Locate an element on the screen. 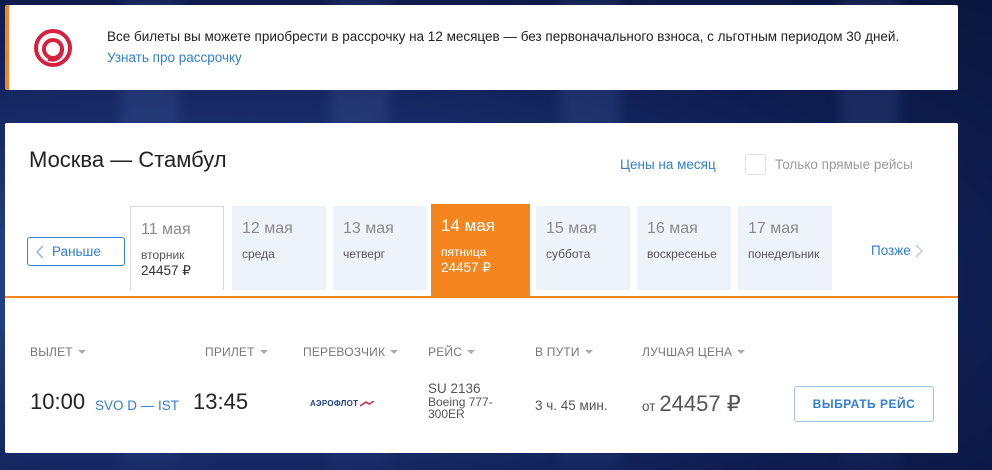  column-duration-label: В ПУТИ is located at coordinates (557, 352).